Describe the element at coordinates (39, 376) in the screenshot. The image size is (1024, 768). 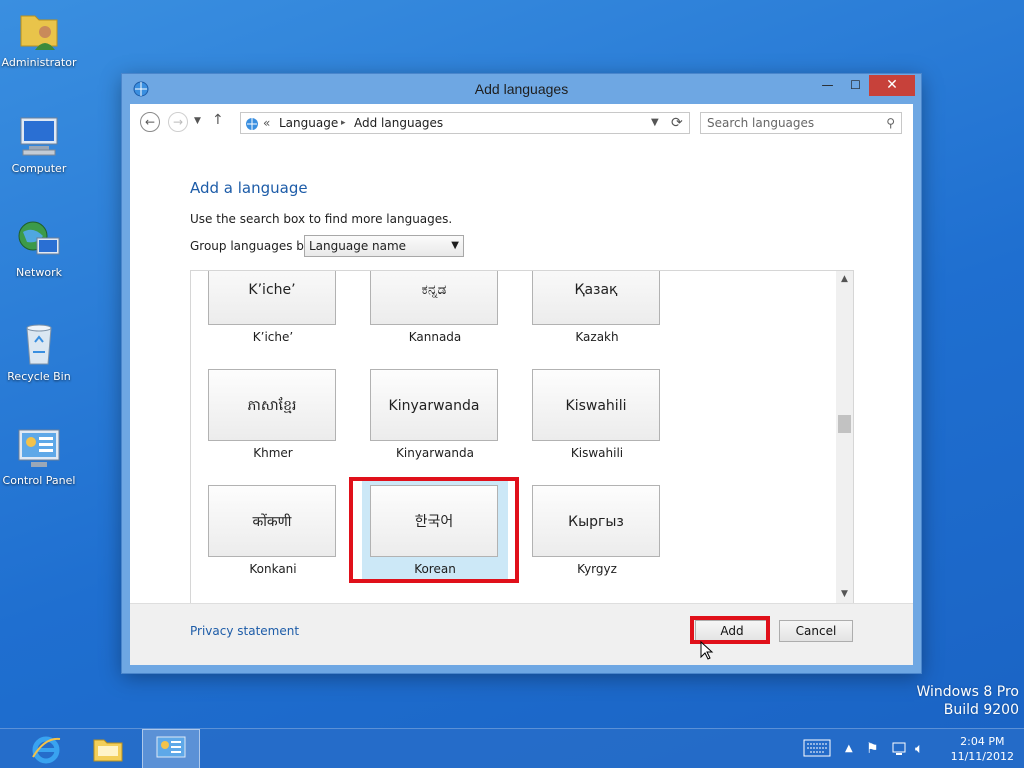
I see `desktop-icon-label: Recycle Bin` at that location.